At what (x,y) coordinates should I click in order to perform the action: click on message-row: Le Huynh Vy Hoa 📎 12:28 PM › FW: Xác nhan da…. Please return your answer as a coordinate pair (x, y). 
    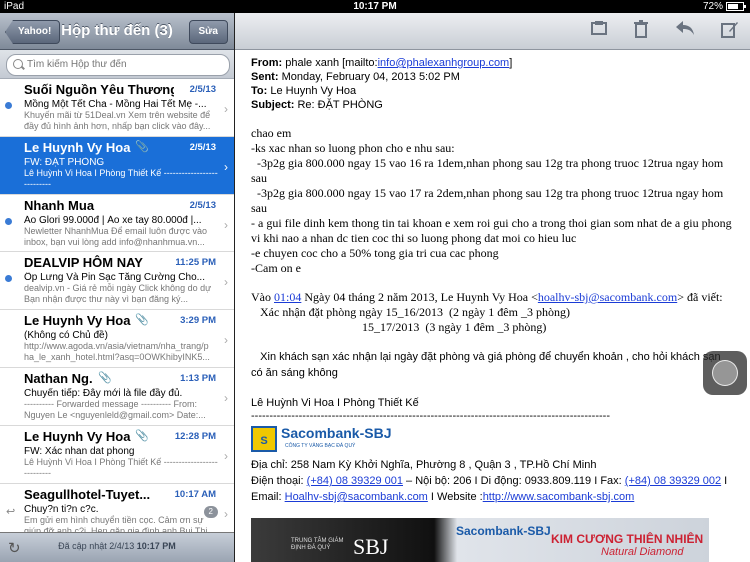
    Looking at the image, I should click on (117, 455).